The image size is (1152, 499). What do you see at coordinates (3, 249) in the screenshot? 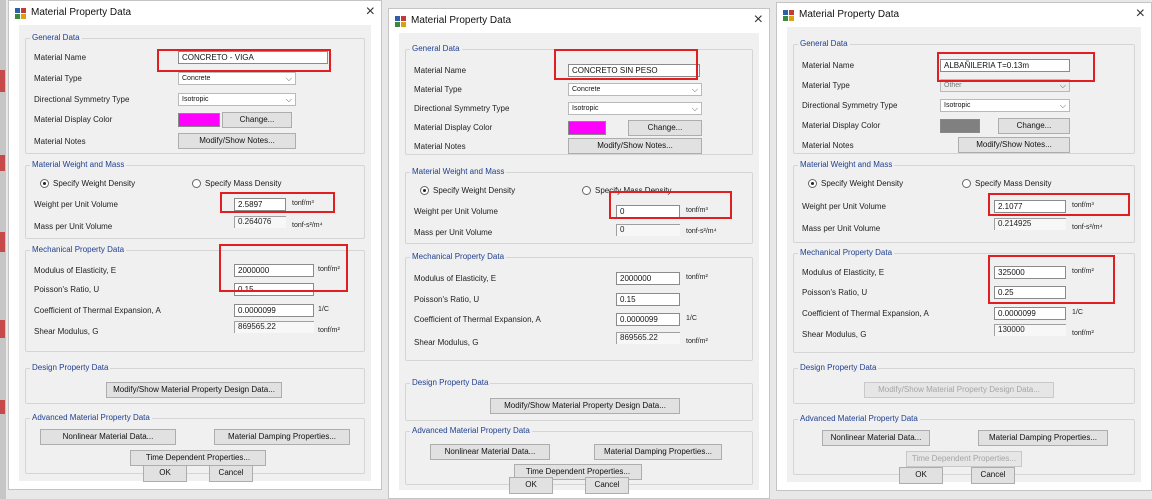
I see `background-window-edge` at bounding box center [3, 249].